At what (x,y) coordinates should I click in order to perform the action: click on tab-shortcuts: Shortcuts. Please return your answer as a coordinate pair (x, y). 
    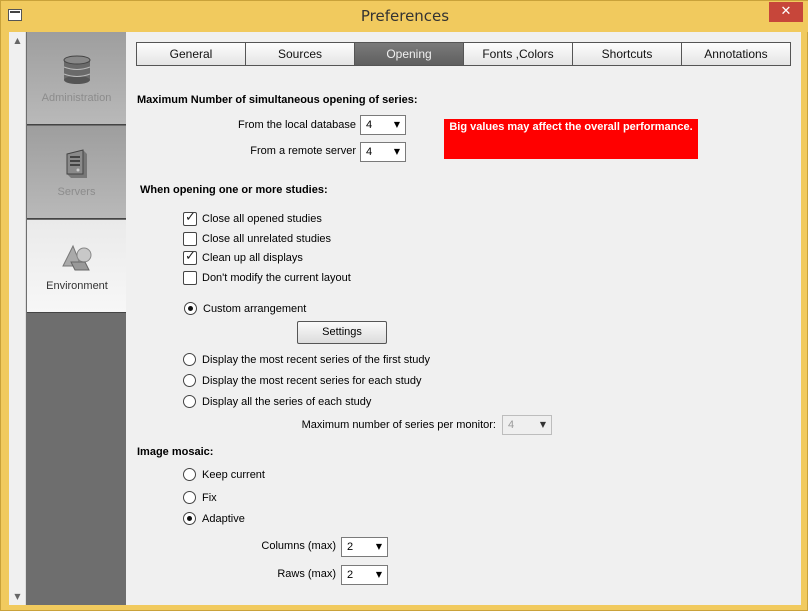
    Looking at the image, I should click on (627, 54).